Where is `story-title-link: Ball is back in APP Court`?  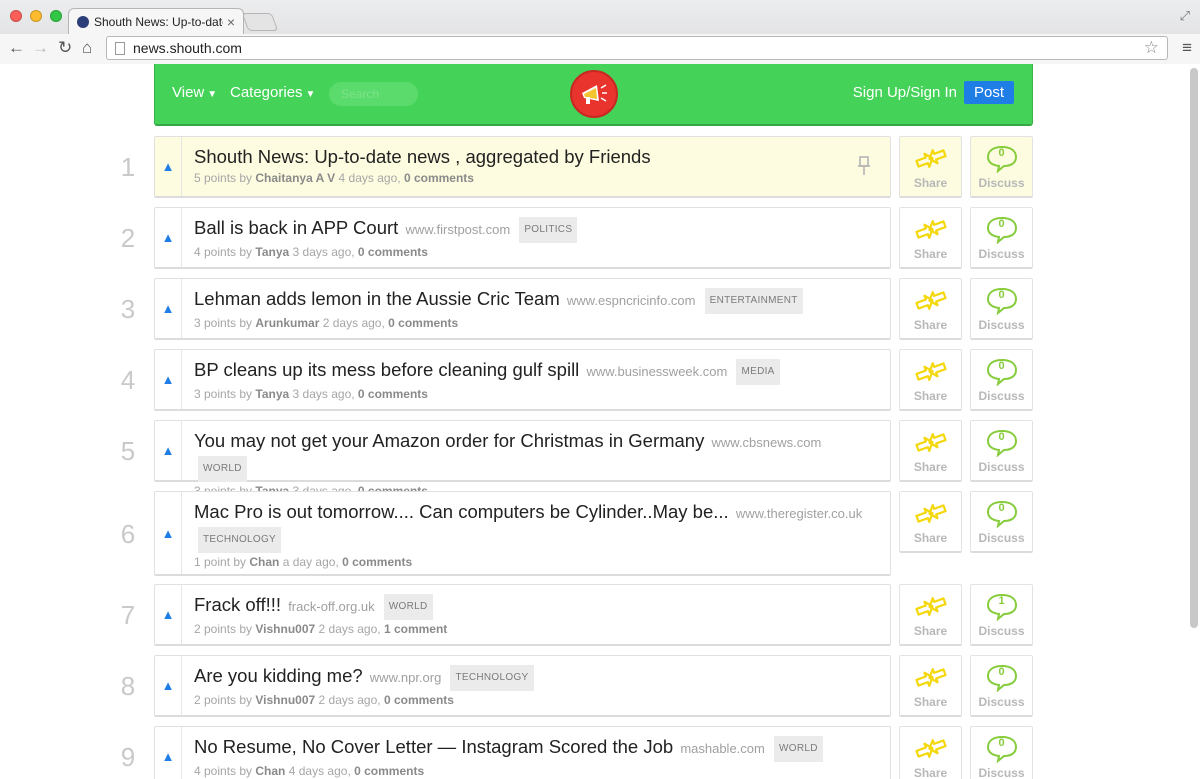
story-title-link: Ball is back in APP Court is located at coordinates (296, 227).